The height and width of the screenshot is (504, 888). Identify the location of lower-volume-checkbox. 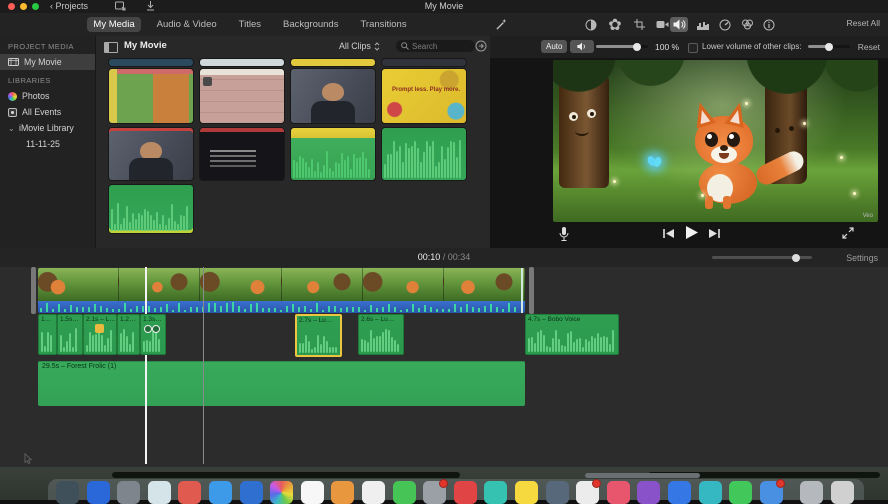
(693, 47).